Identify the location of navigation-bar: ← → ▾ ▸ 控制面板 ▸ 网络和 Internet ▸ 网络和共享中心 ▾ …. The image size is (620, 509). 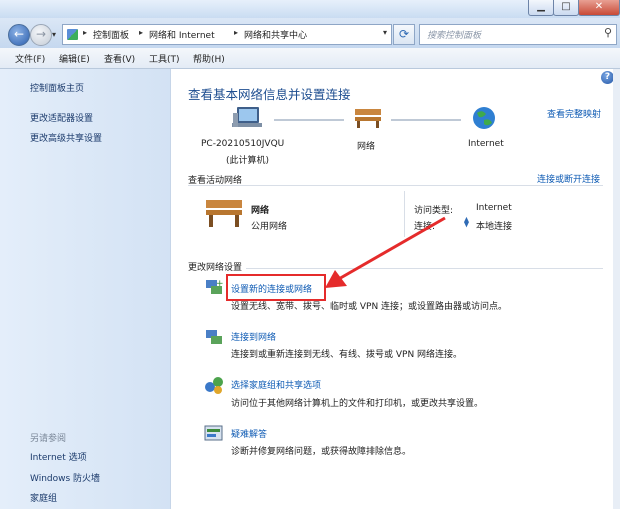
(310, 33).